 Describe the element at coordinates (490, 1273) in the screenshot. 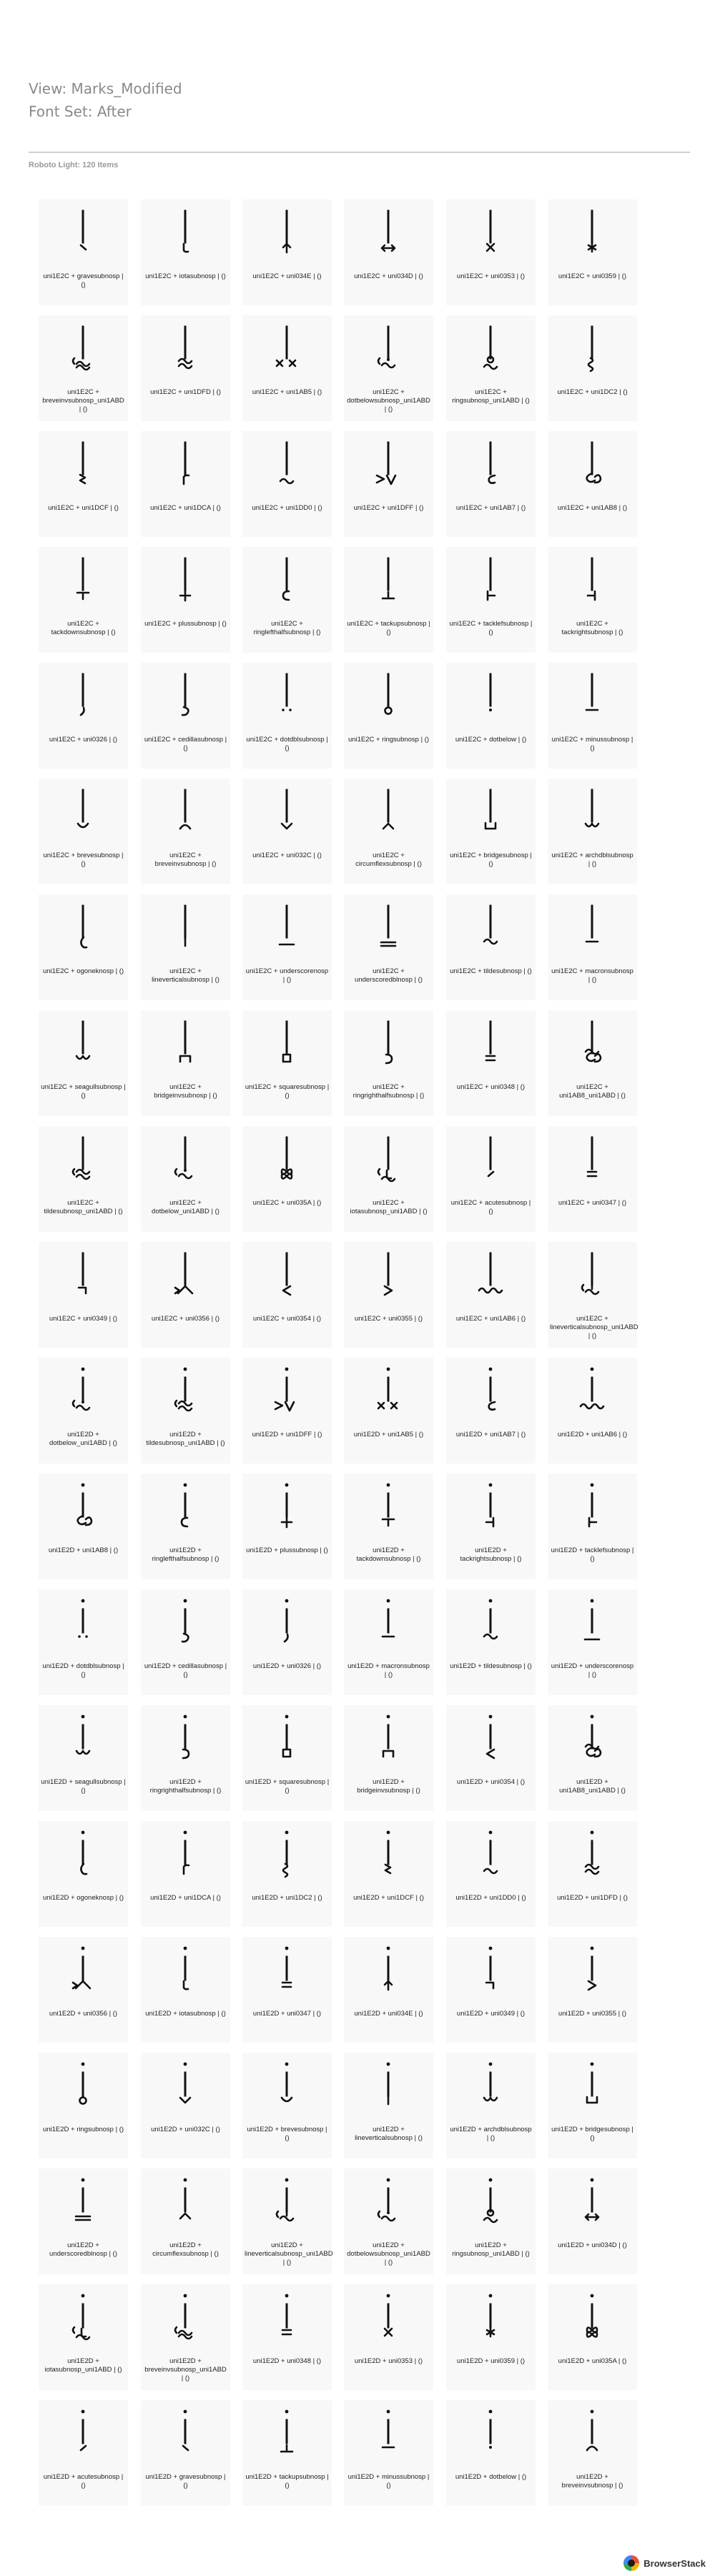

I see `wiggly-glyph-icon` at that location.